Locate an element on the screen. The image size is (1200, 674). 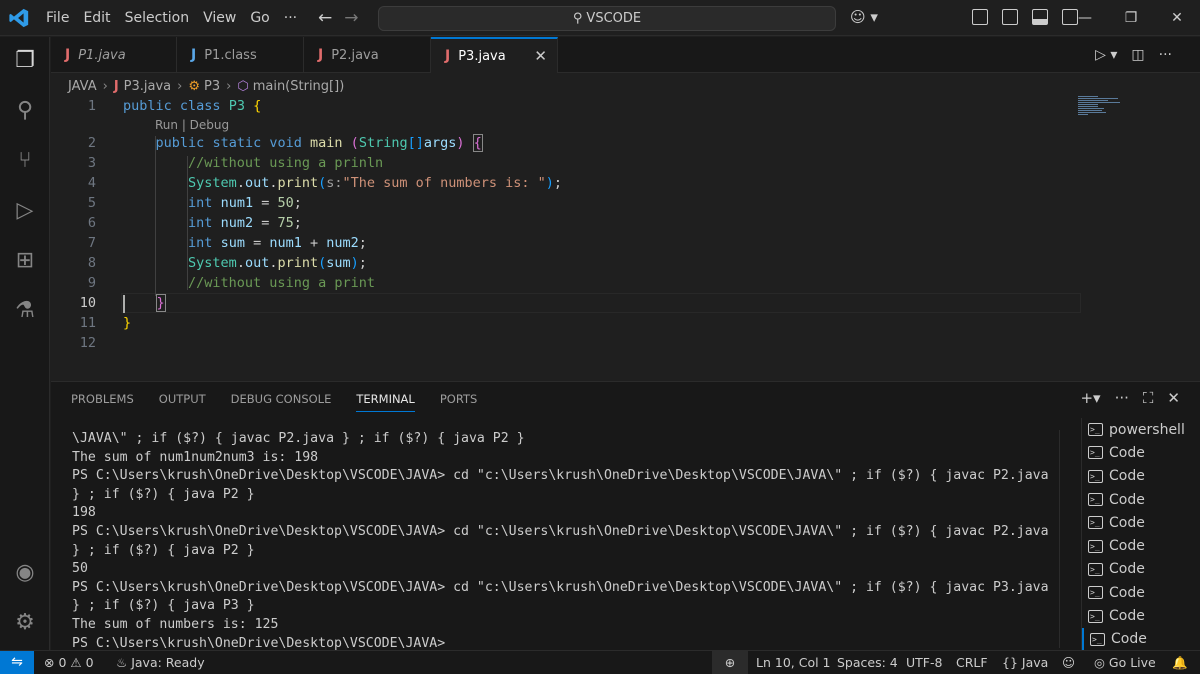
minimap is located at coordinates (1108, 106).